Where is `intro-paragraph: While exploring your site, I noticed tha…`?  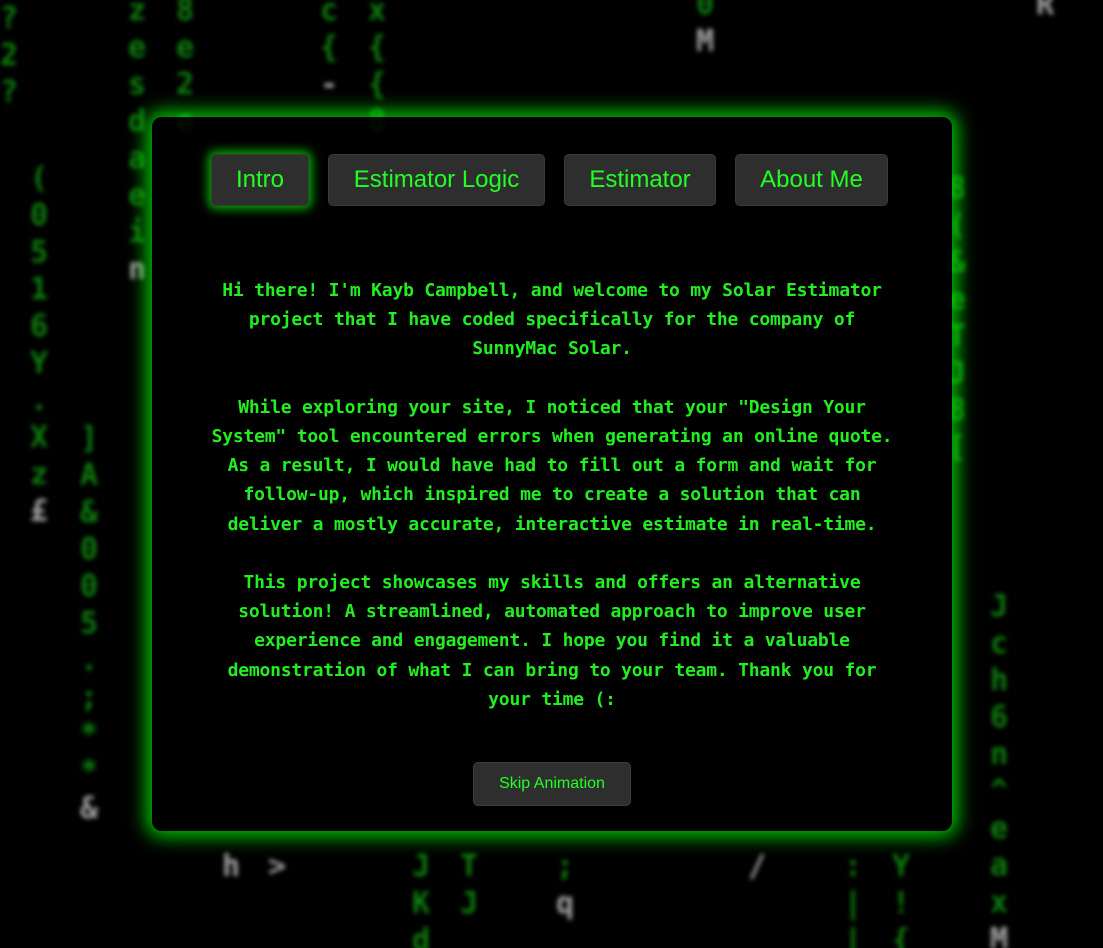 intro-paragraph: While exploring your site, I noticed tha… is located at coordinates (552, 465).